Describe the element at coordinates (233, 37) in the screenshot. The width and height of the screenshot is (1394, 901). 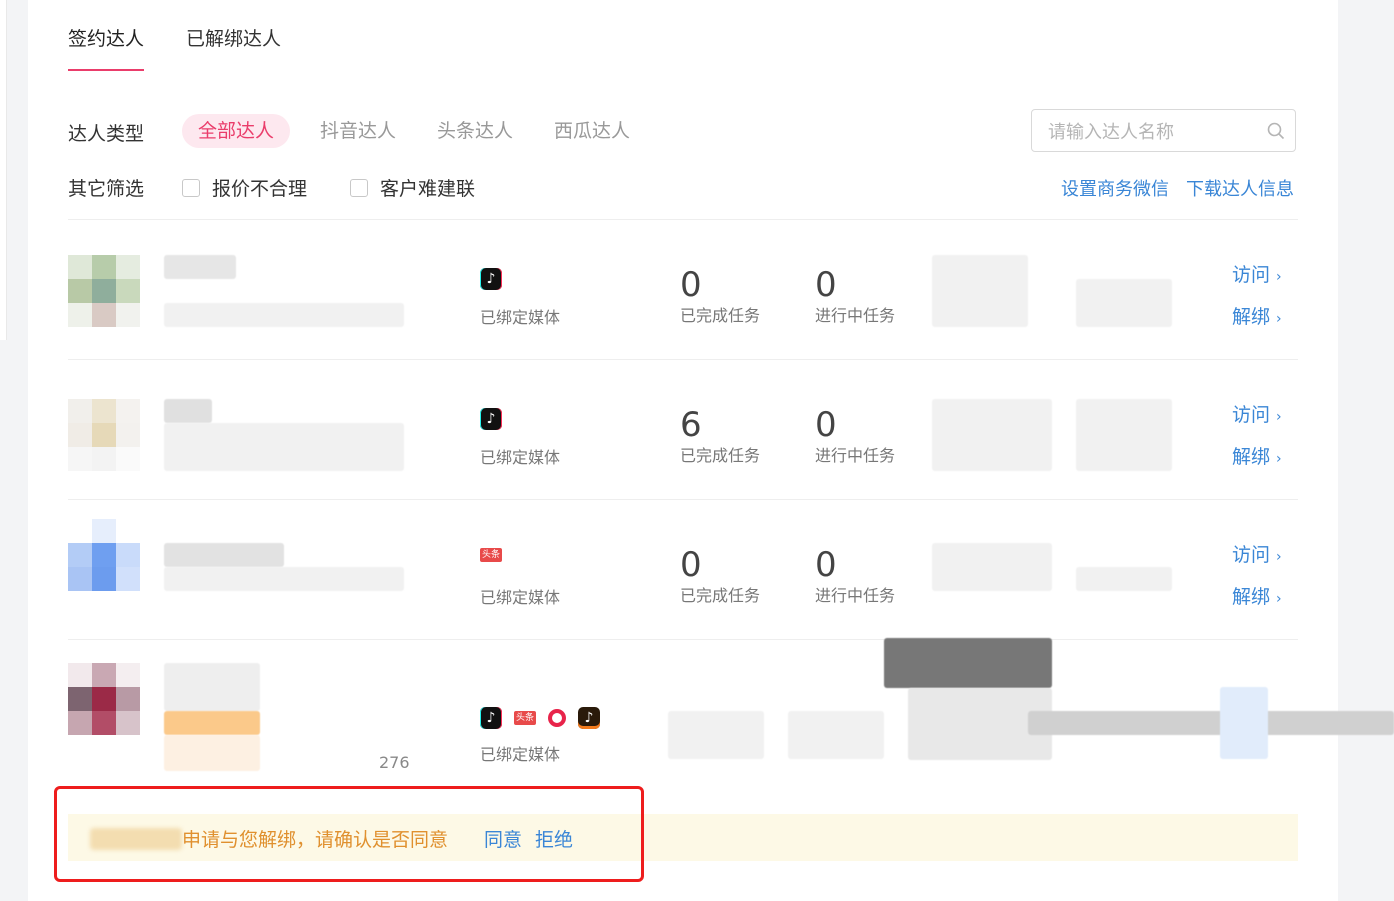
I see `tab-unbound-talents: 已解绑达人` at that location.